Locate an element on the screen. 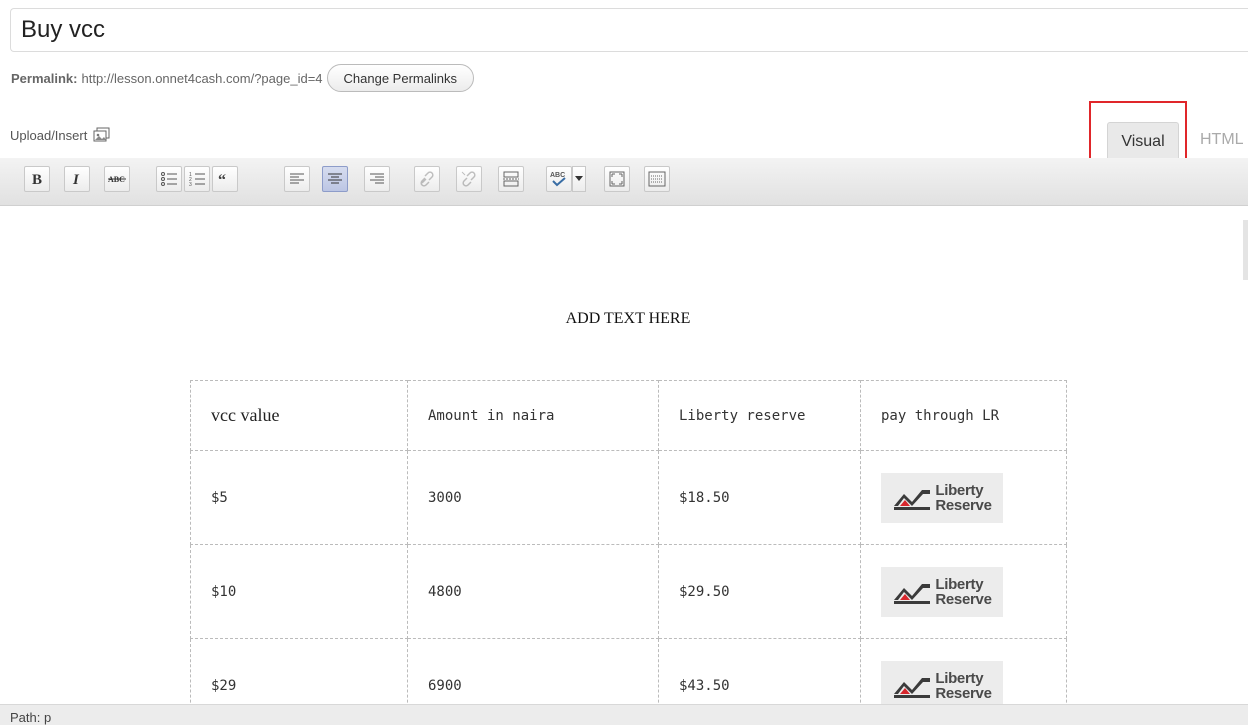 This screenshot has height=725, width=1248. svg-text: 3 is located at coordinates (190, 185).